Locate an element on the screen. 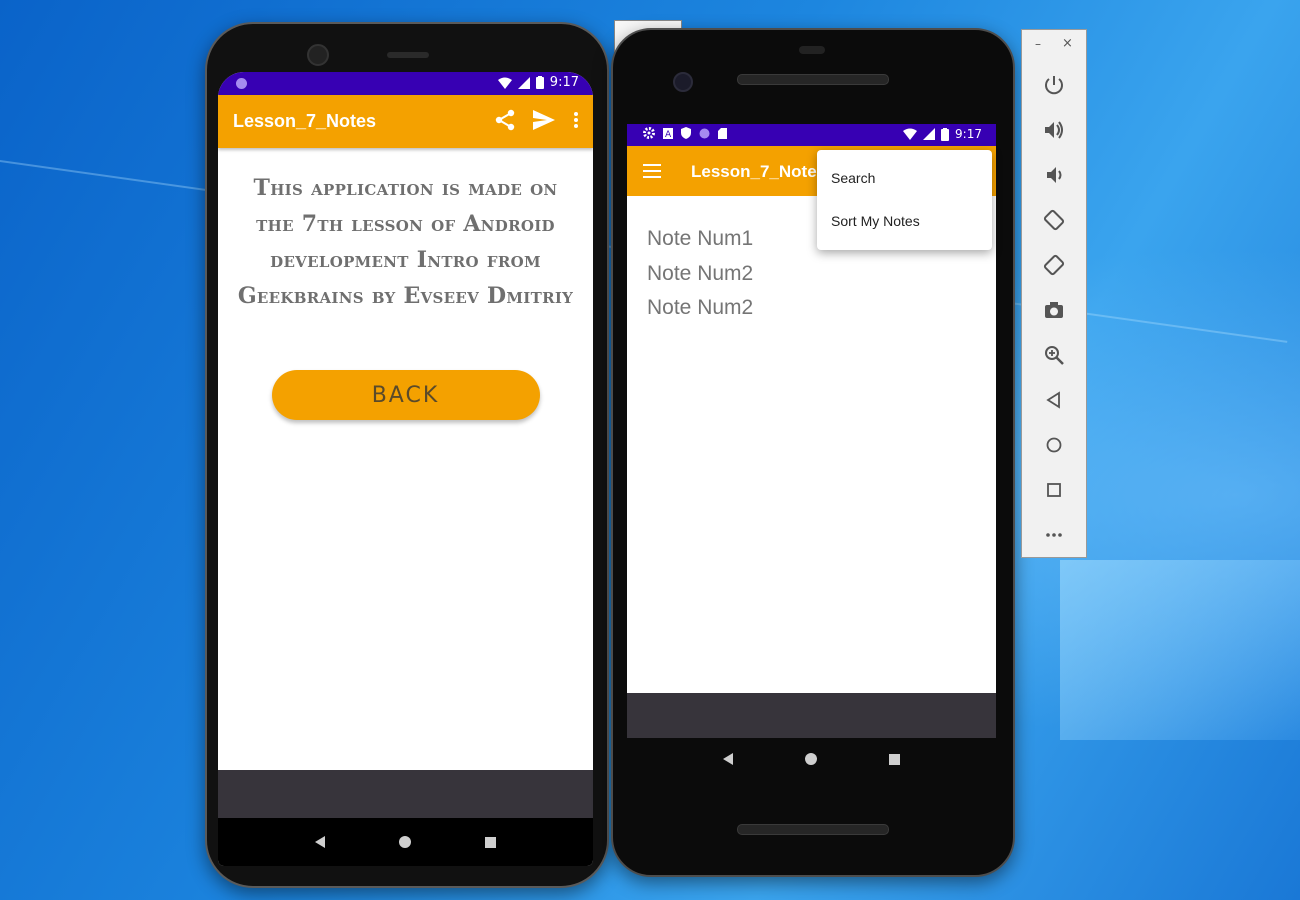  status-bar: 9:17 is located at coordinates (405, 83).